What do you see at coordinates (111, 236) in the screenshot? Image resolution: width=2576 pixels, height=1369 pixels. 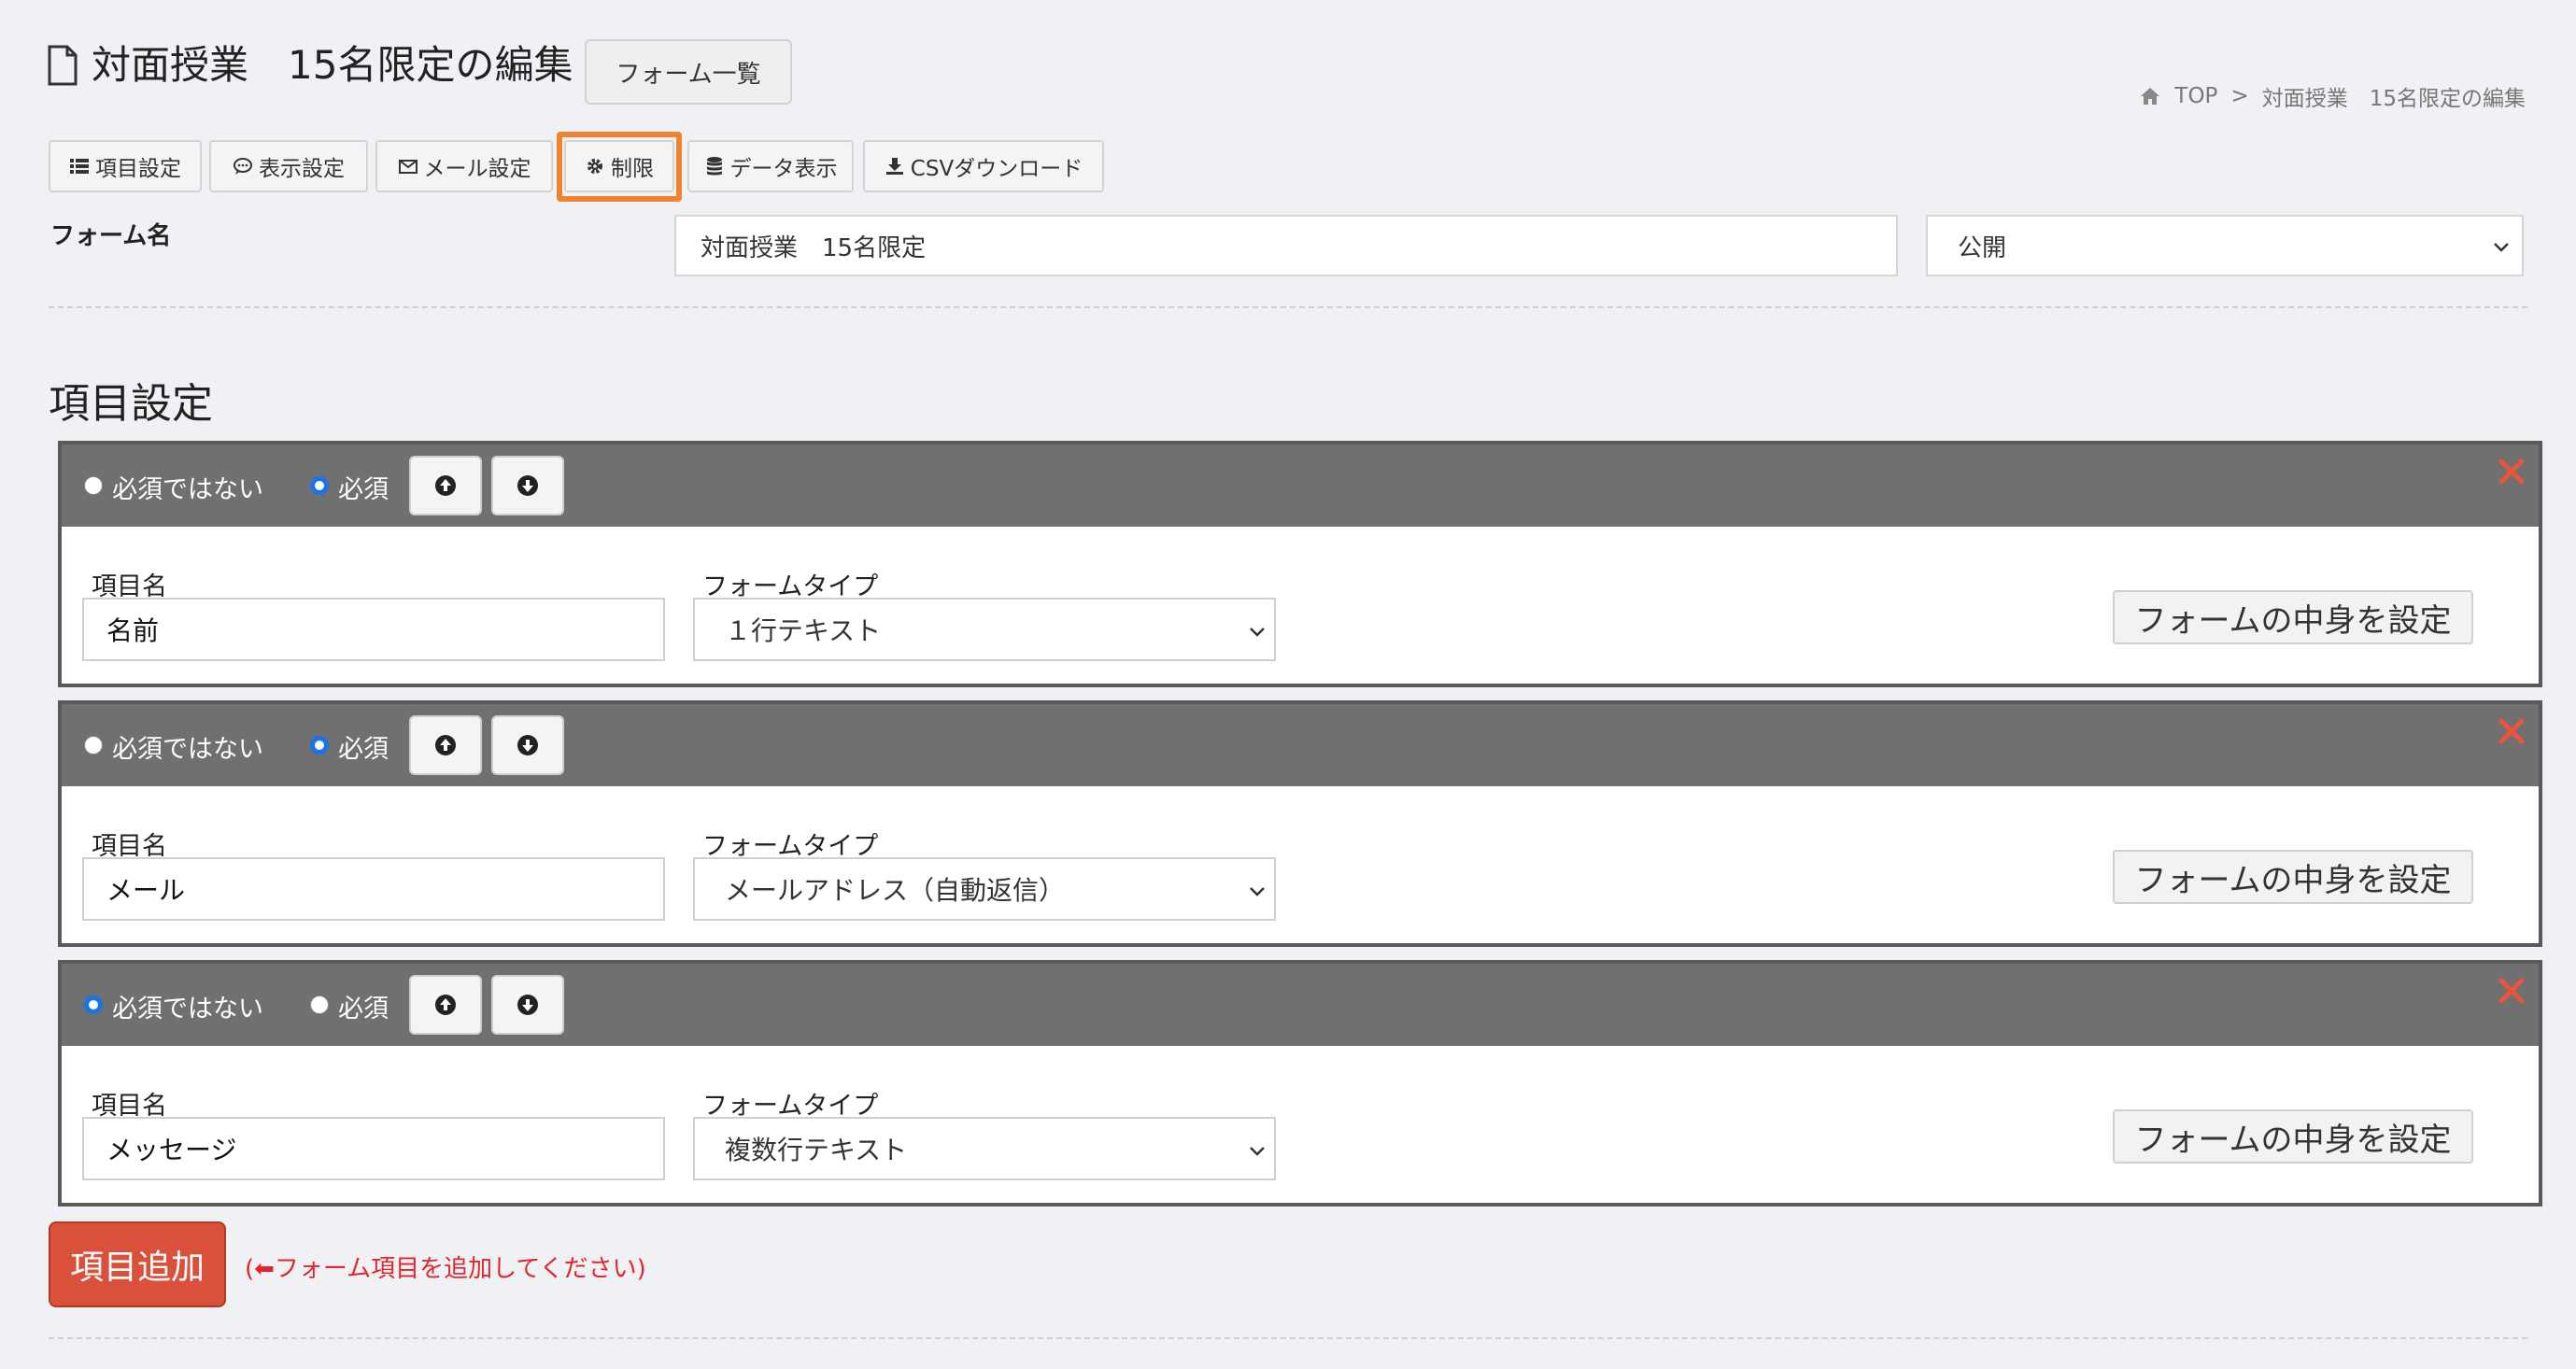 I see `form-name-label: フォーム名` at bounding box center [111, 236].